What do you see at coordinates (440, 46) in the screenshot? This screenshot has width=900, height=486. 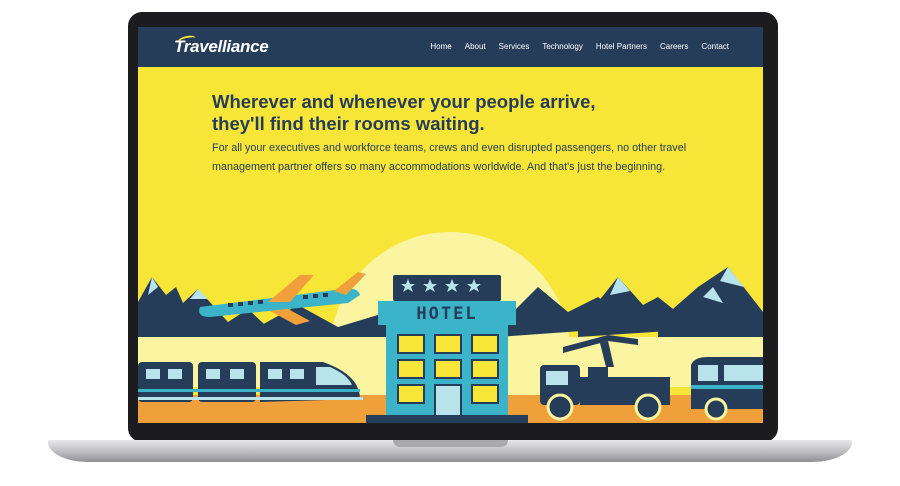 I see `nav-link-home: Home` at bounding box center [440, 46].